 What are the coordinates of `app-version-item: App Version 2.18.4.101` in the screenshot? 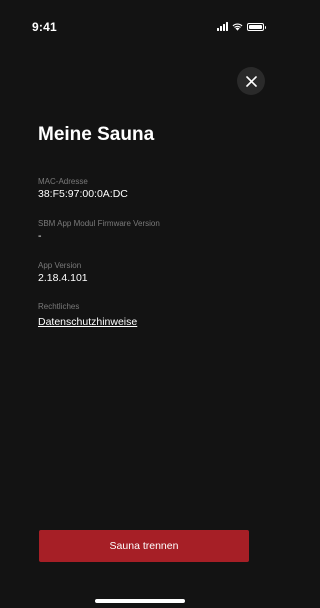 It's located at (148, 277).